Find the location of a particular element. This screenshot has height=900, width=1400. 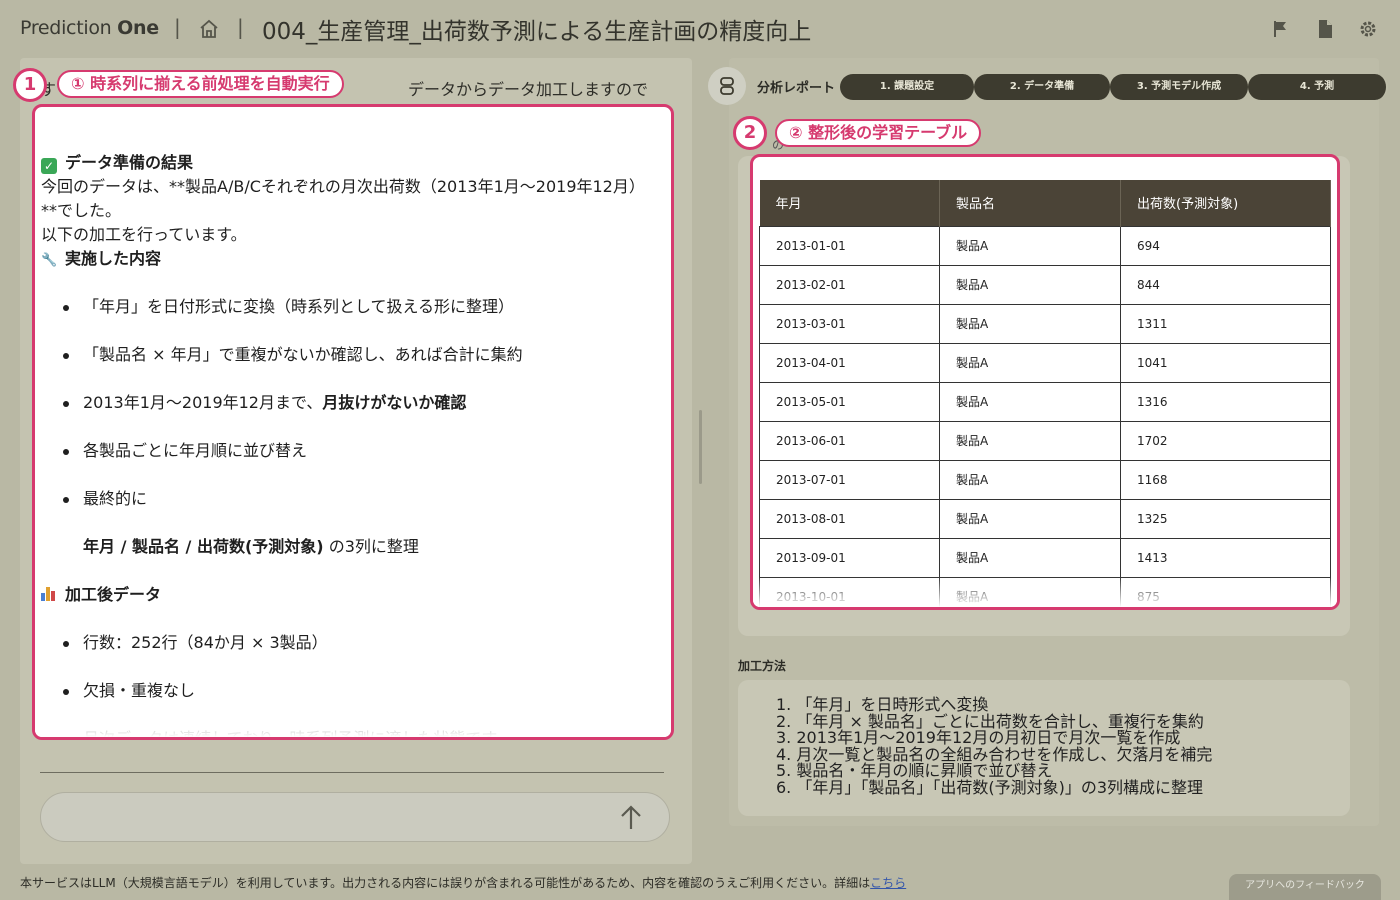

message-text: **でした。 is located at coordinates (81, 210).